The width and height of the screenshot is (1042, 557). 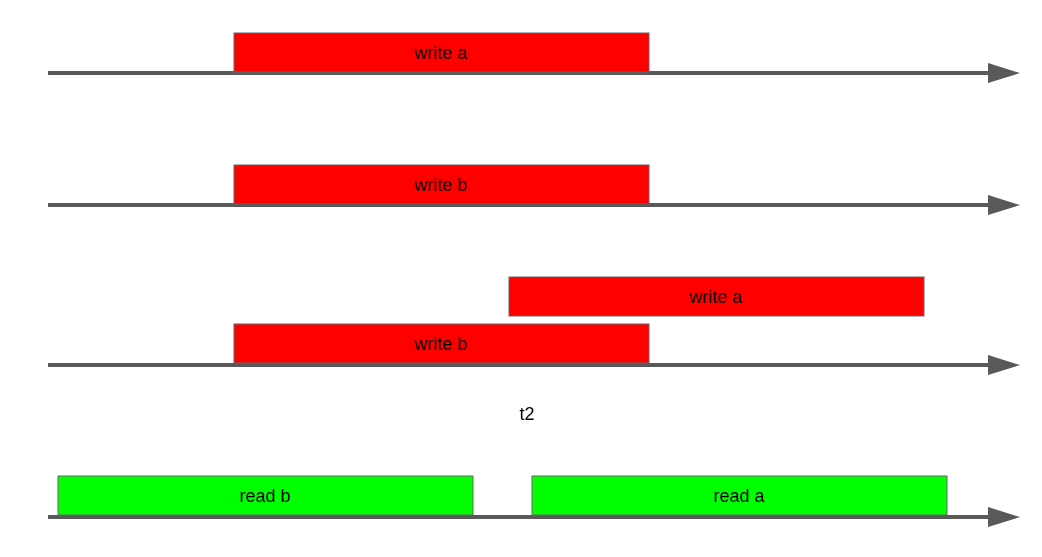 I want to click on read-operation-bar: read a, so click(x=739, y=495).